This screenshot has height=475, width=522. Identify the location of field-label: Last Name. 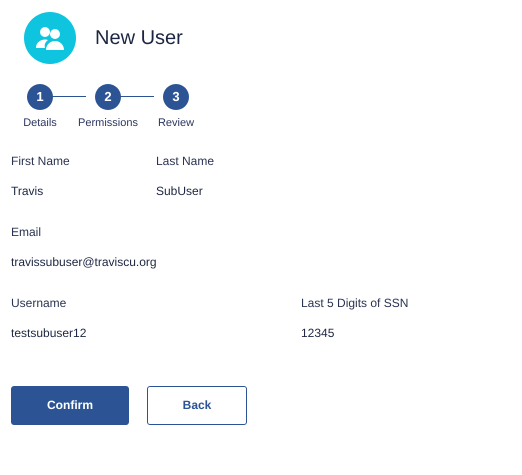
(185, 161).